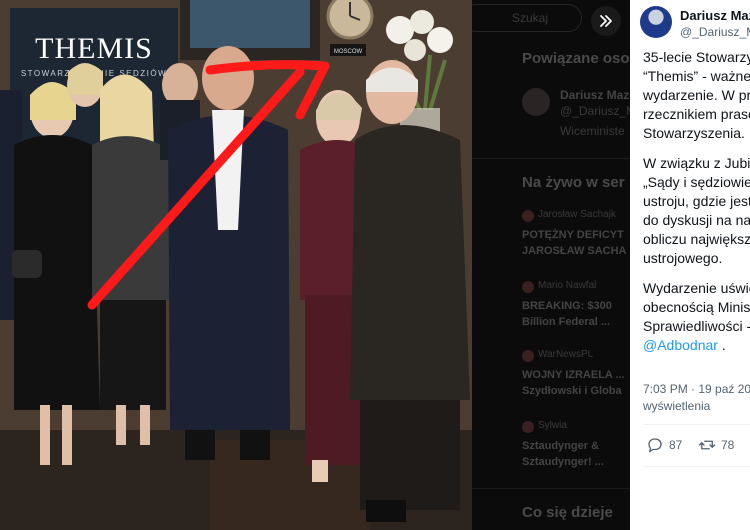 Image resolution: width=750 pixels, height=530 pixels. I want to click on reply-count: 87, so click(676, 445).